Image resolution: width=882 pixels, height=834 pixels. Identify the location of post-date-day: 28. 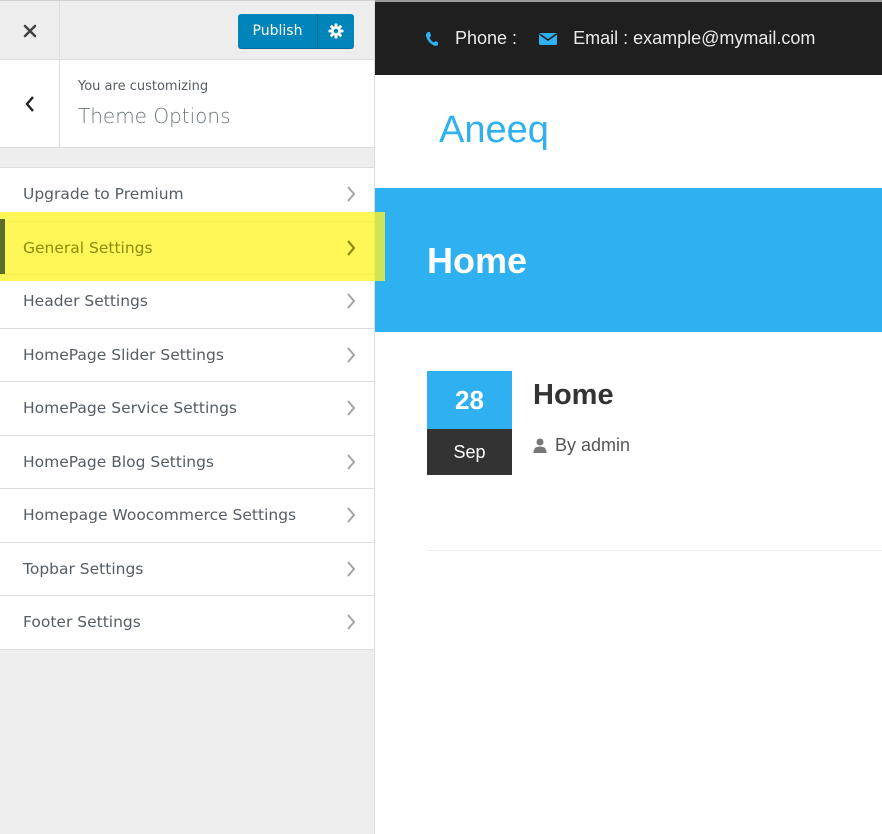
(469, 400).